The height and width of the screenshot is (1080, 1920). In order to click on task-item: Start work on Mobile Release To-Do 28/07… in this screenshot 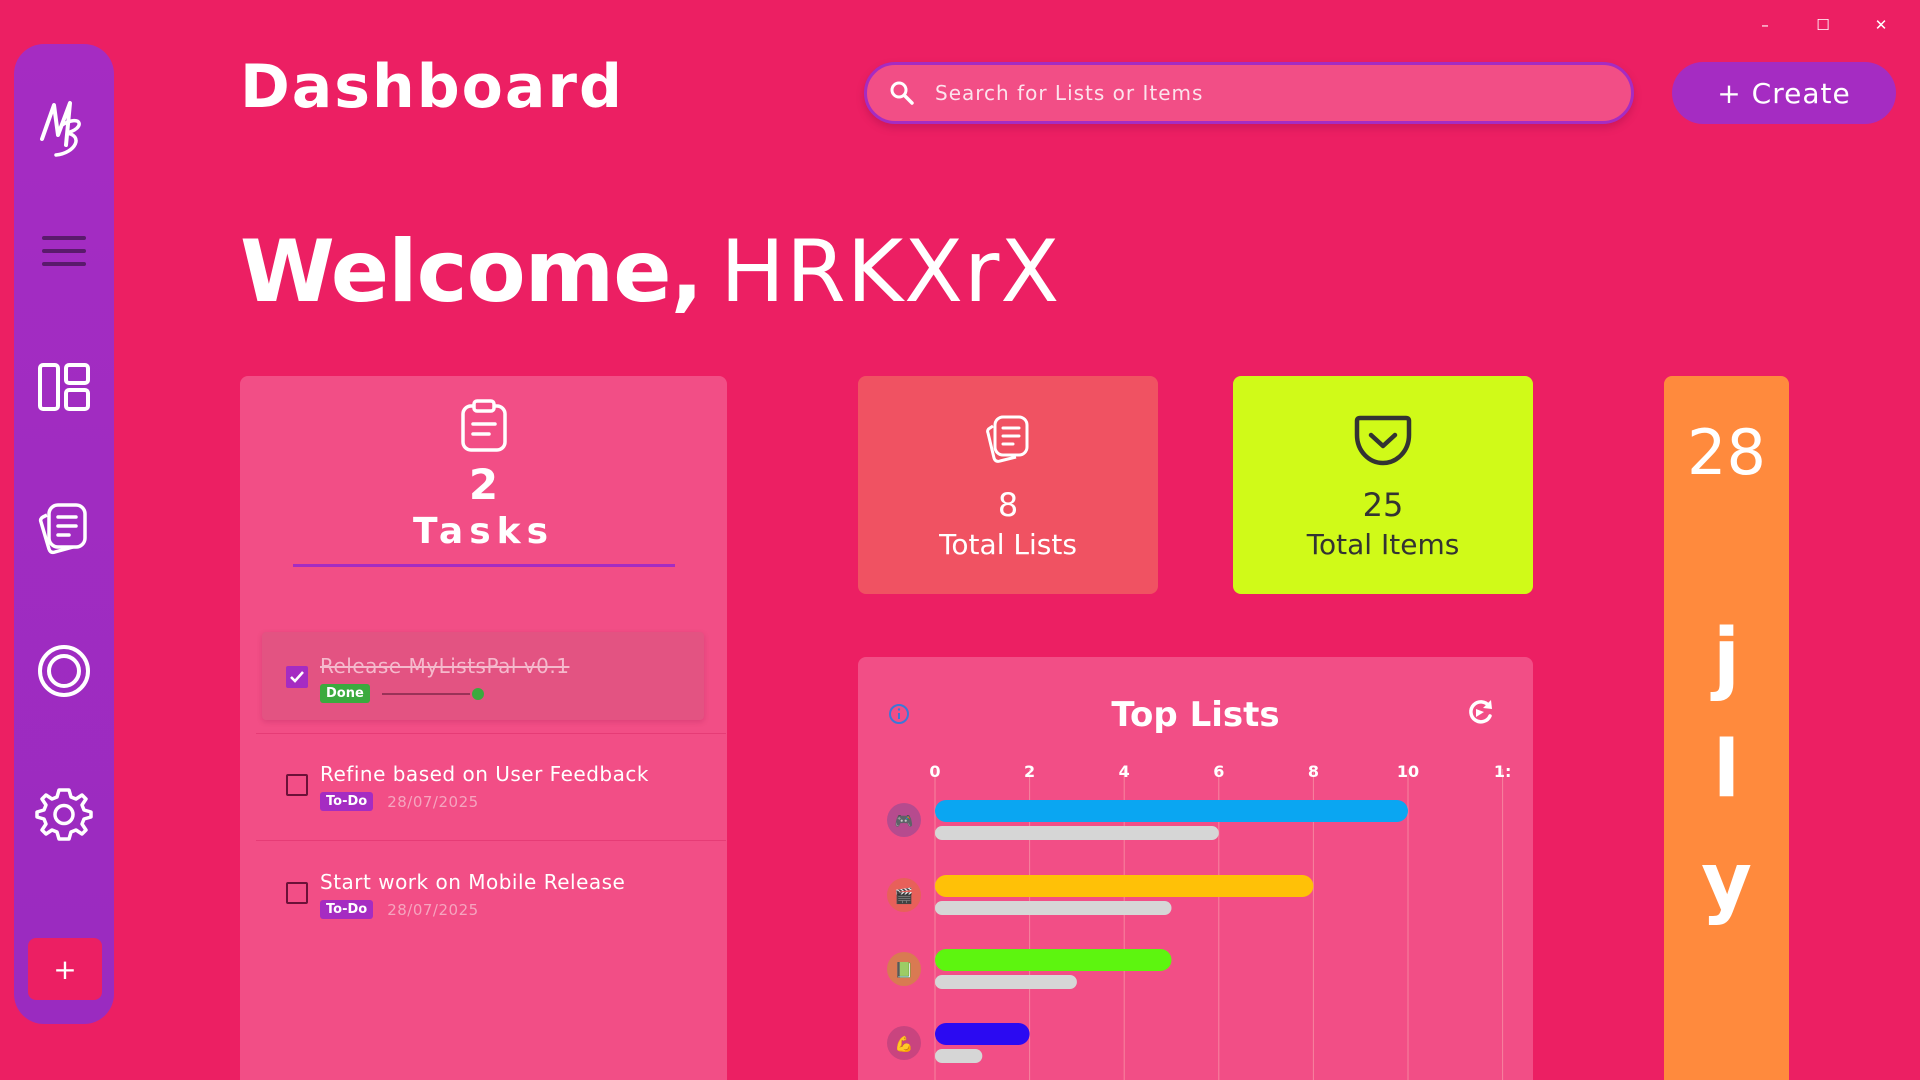, I will do `click(483, 892)`.